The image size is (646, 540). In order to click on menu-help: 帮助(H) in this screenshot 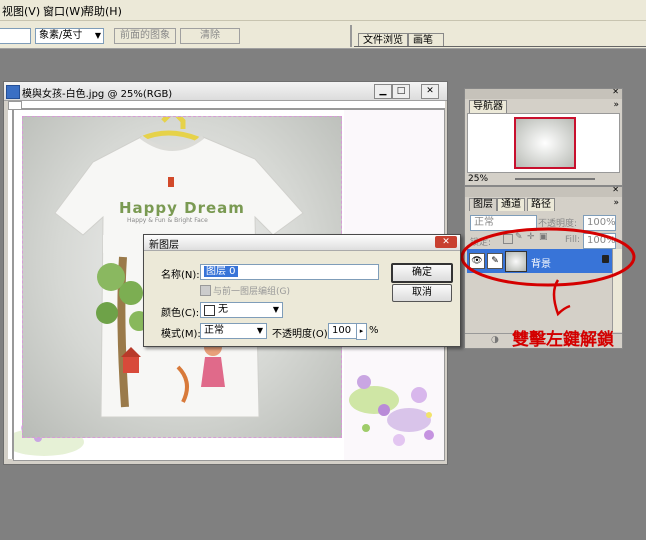, I will do `click(102, 11)`.